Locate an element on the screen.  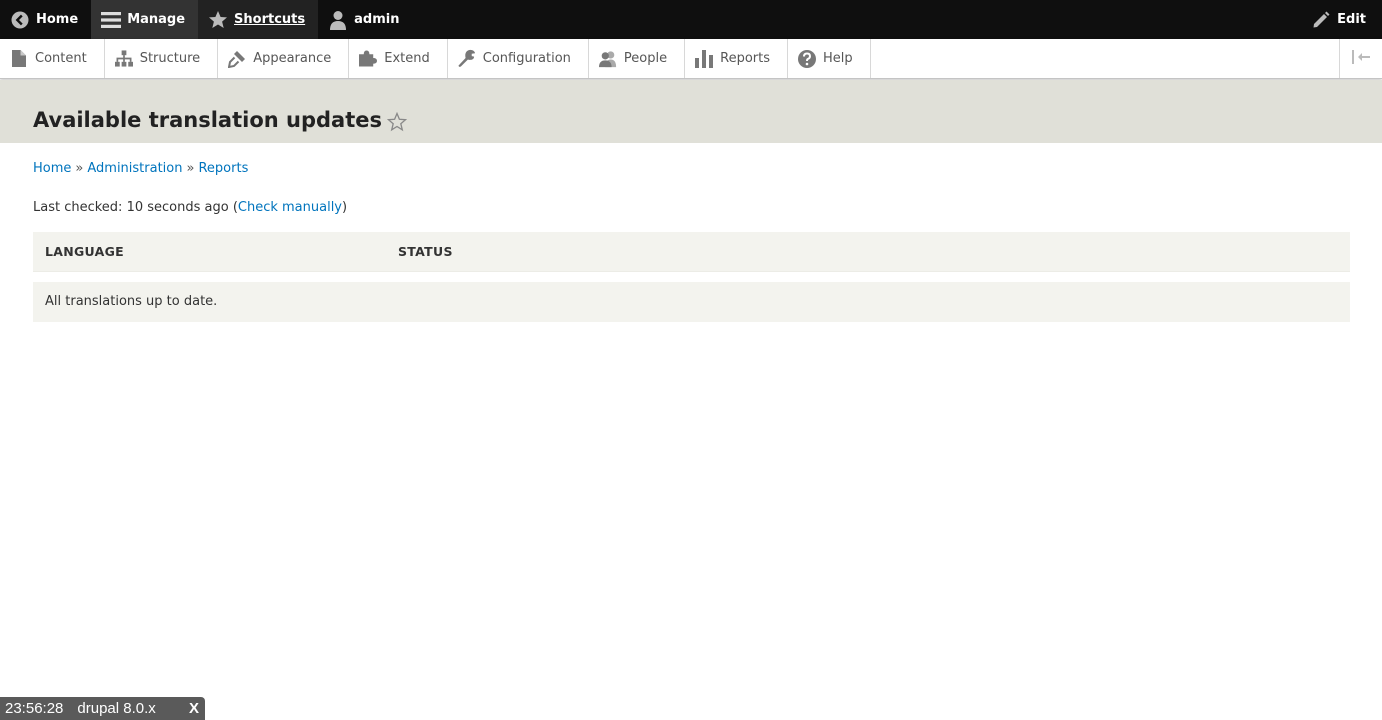
column-header-language: LANGUAGE is located at coordinates (84, 251).